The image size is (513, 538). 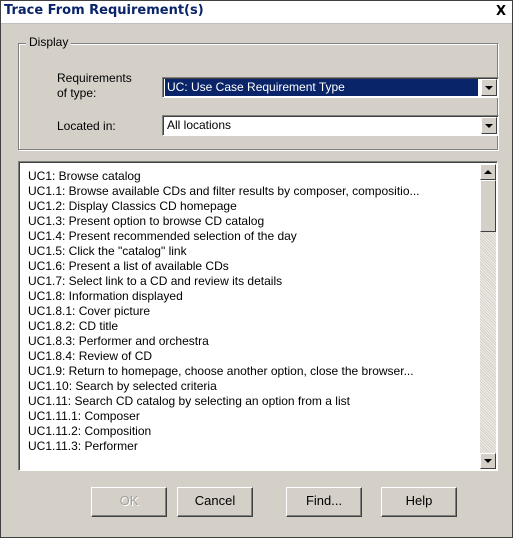 I want to click on scroll-down-arrow-icon, so click(x=488, y=461).